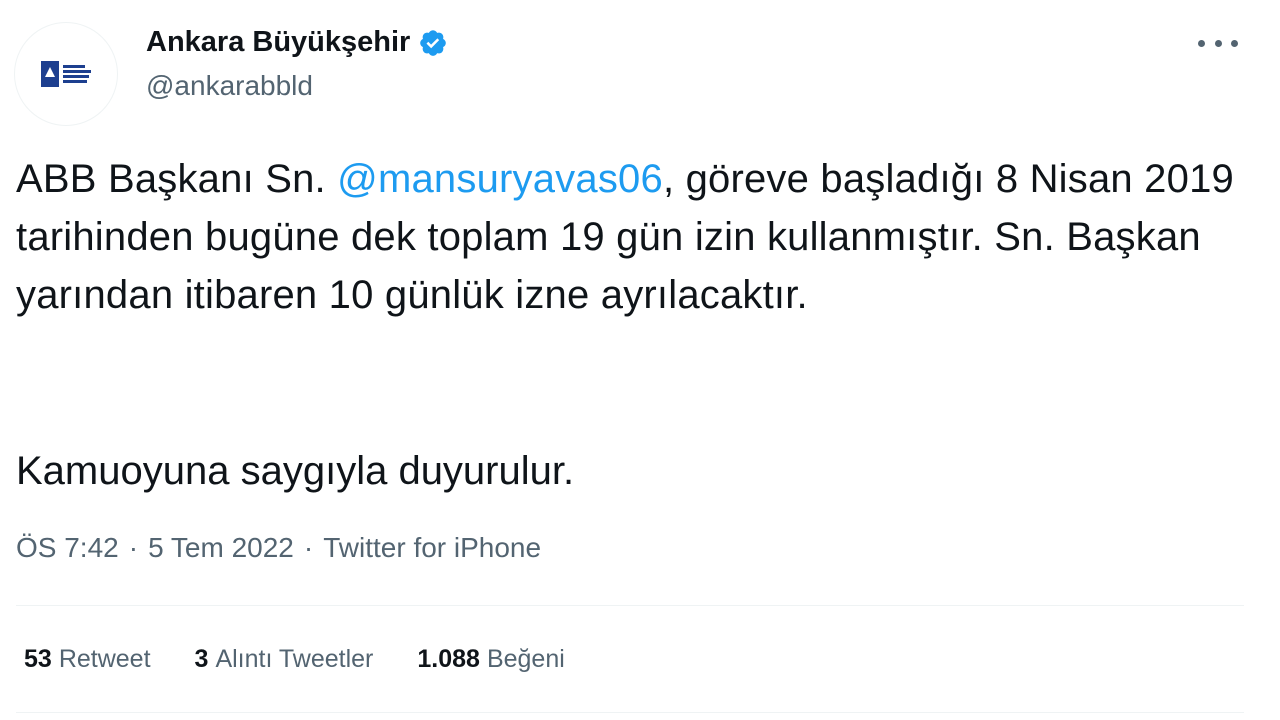 The image size is (1280, 720). Describe the element at coordinates (229, 86) in the screenshot. I see `author-handle: @ankarabbld` at that location.